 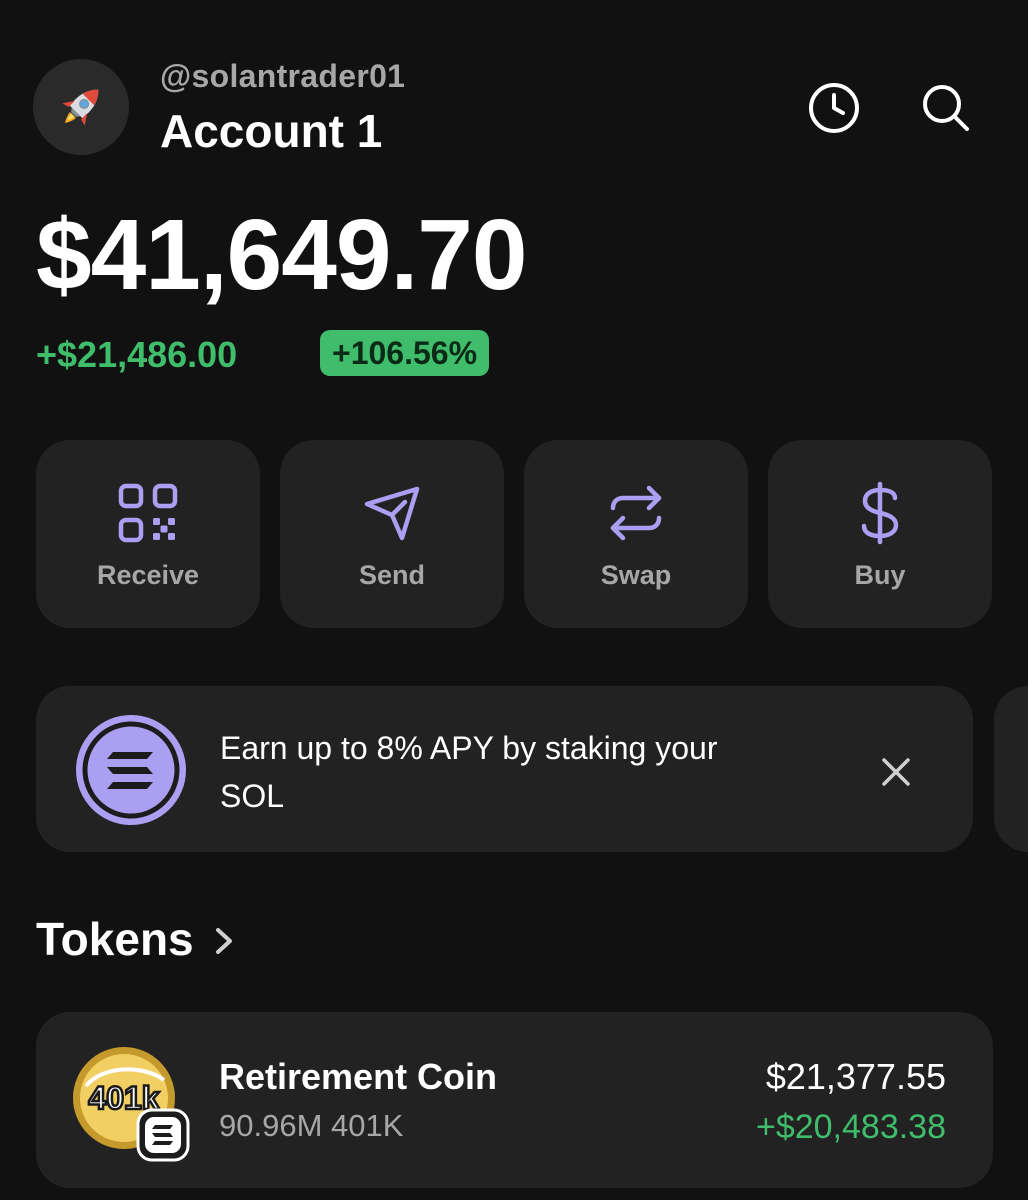 I want to click on buy-label: Buy, so click(x=880, y=575).